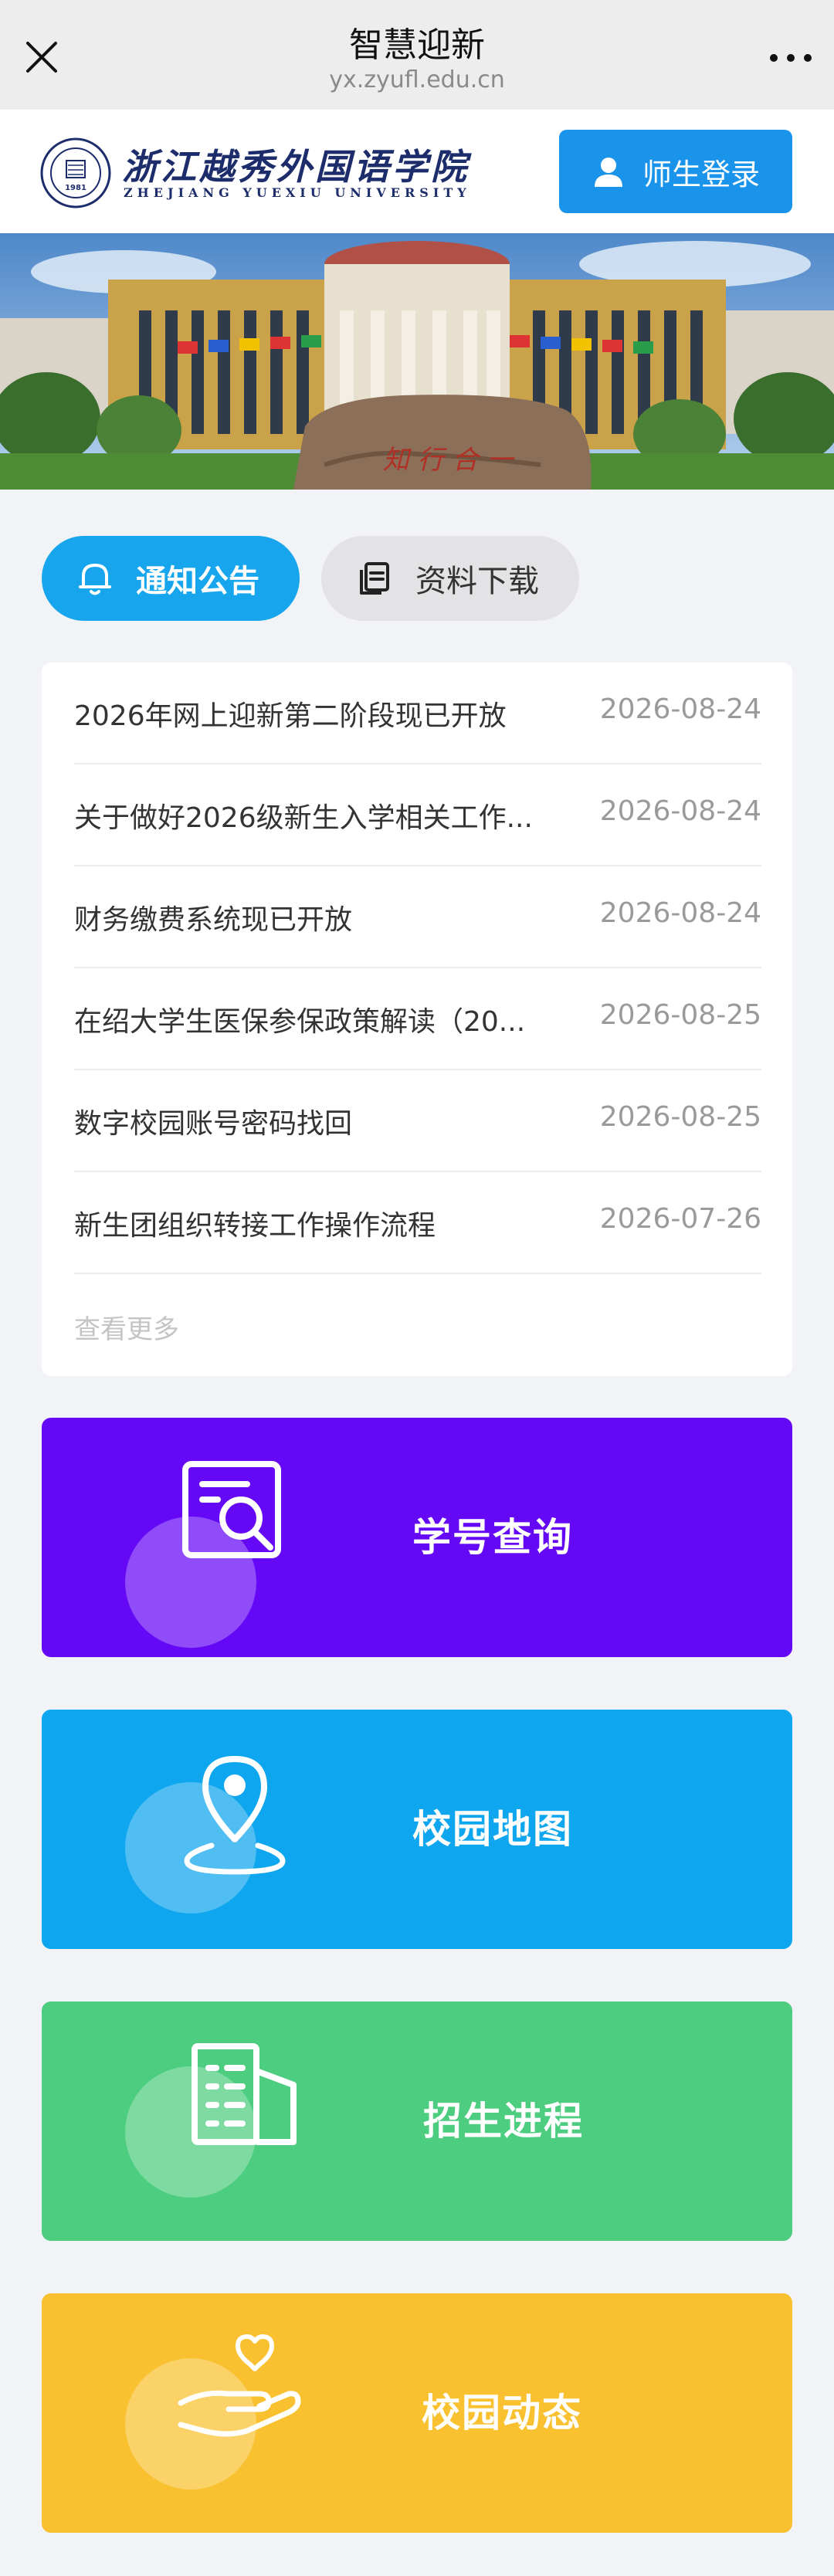 This screenshot has height=2576, width=834. I want to click on notice-title: 数字校园账号密码找回, so click(213, 1124).